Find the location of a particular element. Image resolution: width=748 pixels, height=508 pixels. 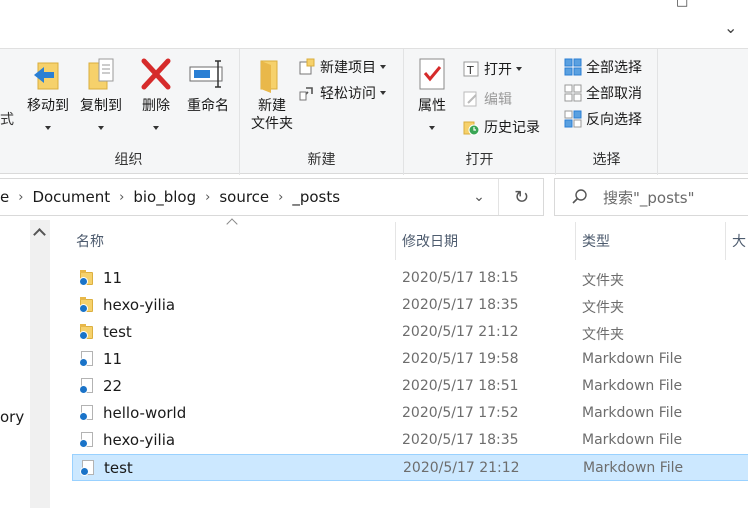

search-icon is located at coordinates (580, 197).